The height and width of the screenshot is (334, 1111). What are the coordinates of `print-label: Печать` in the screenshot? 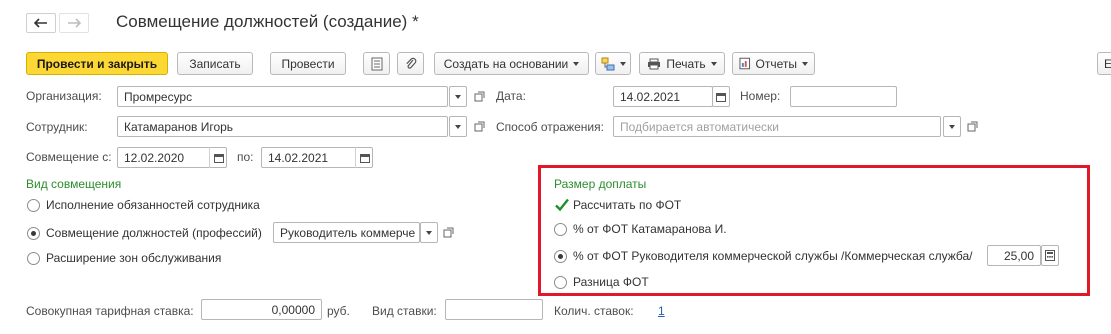 It's located at (686, 63).